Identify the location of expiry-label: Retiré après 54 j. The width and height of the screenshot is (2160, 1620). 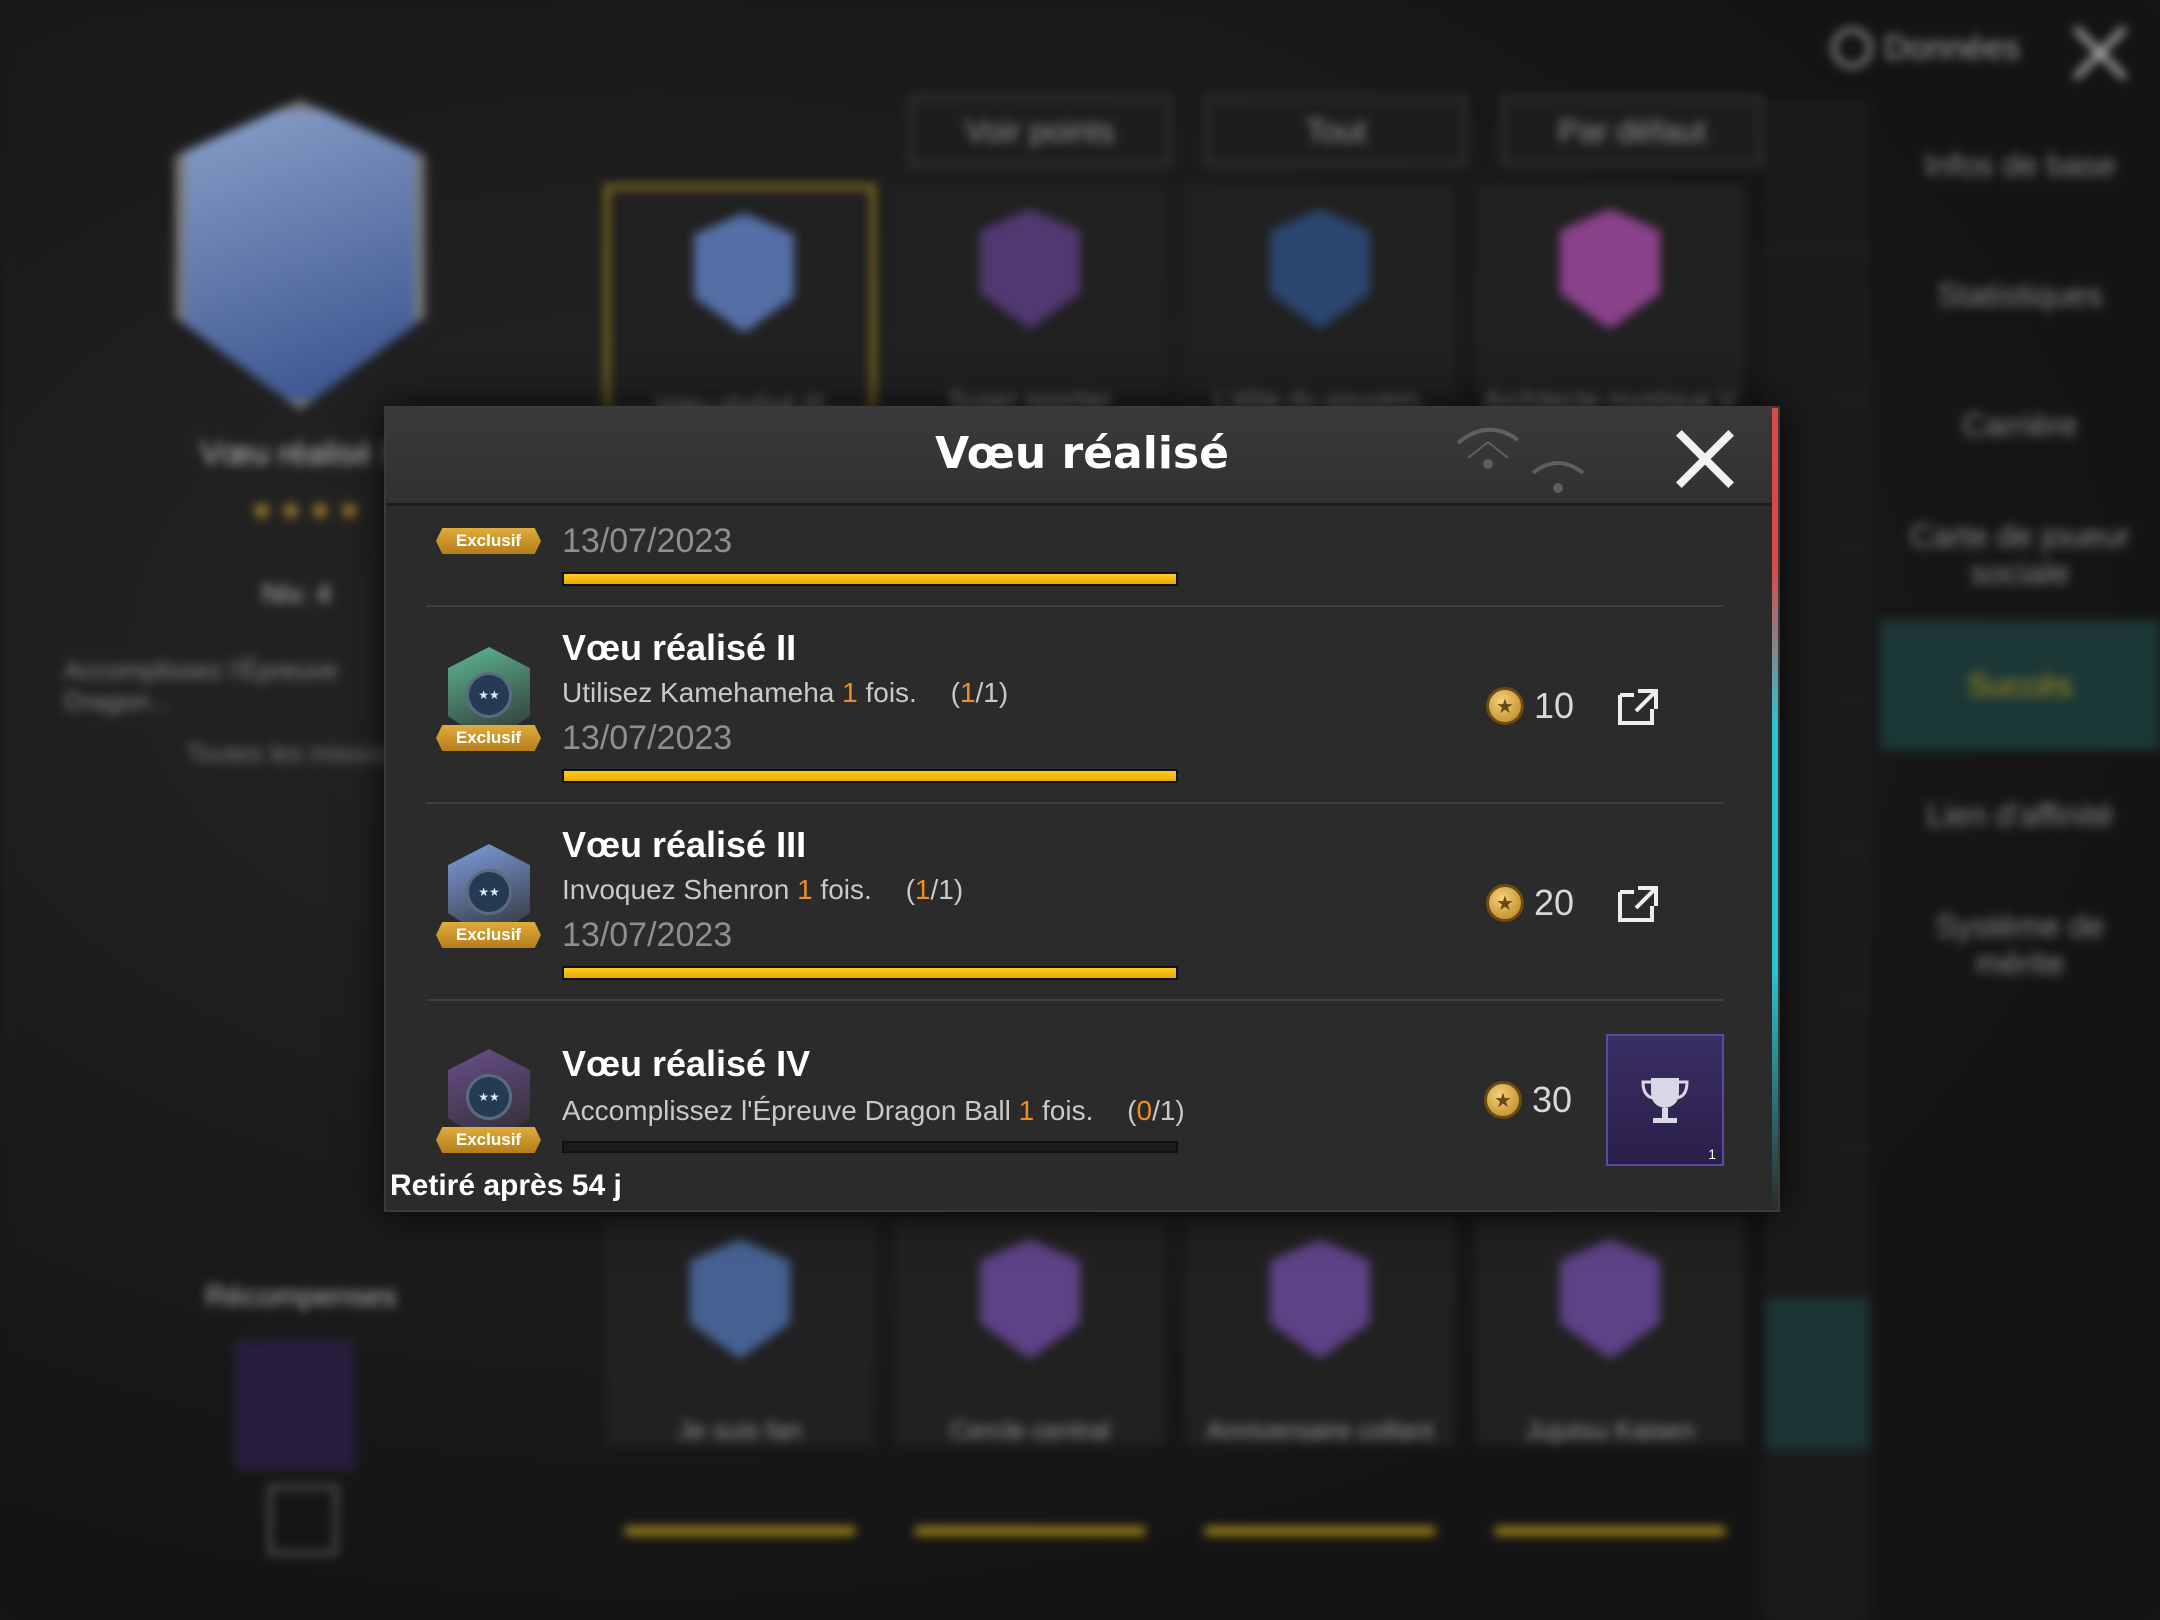
(506, 1185).